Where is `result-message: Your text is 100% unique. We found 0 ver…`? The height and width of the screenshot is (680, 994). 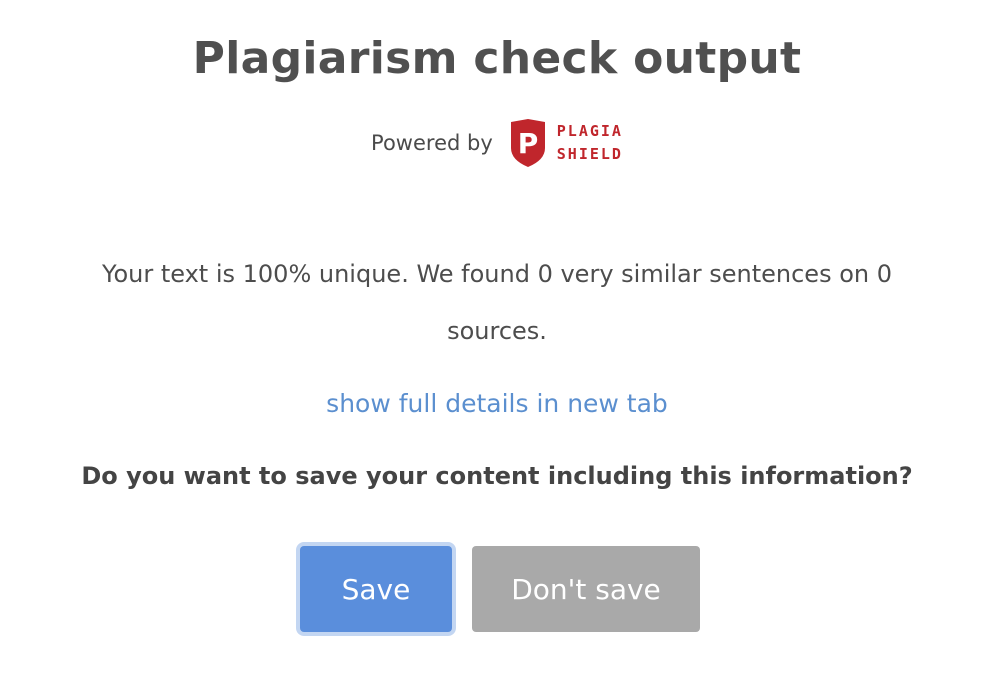
result-message: Your text is 100% unique. We found 0 ver… is located at coordinates (496, 302).